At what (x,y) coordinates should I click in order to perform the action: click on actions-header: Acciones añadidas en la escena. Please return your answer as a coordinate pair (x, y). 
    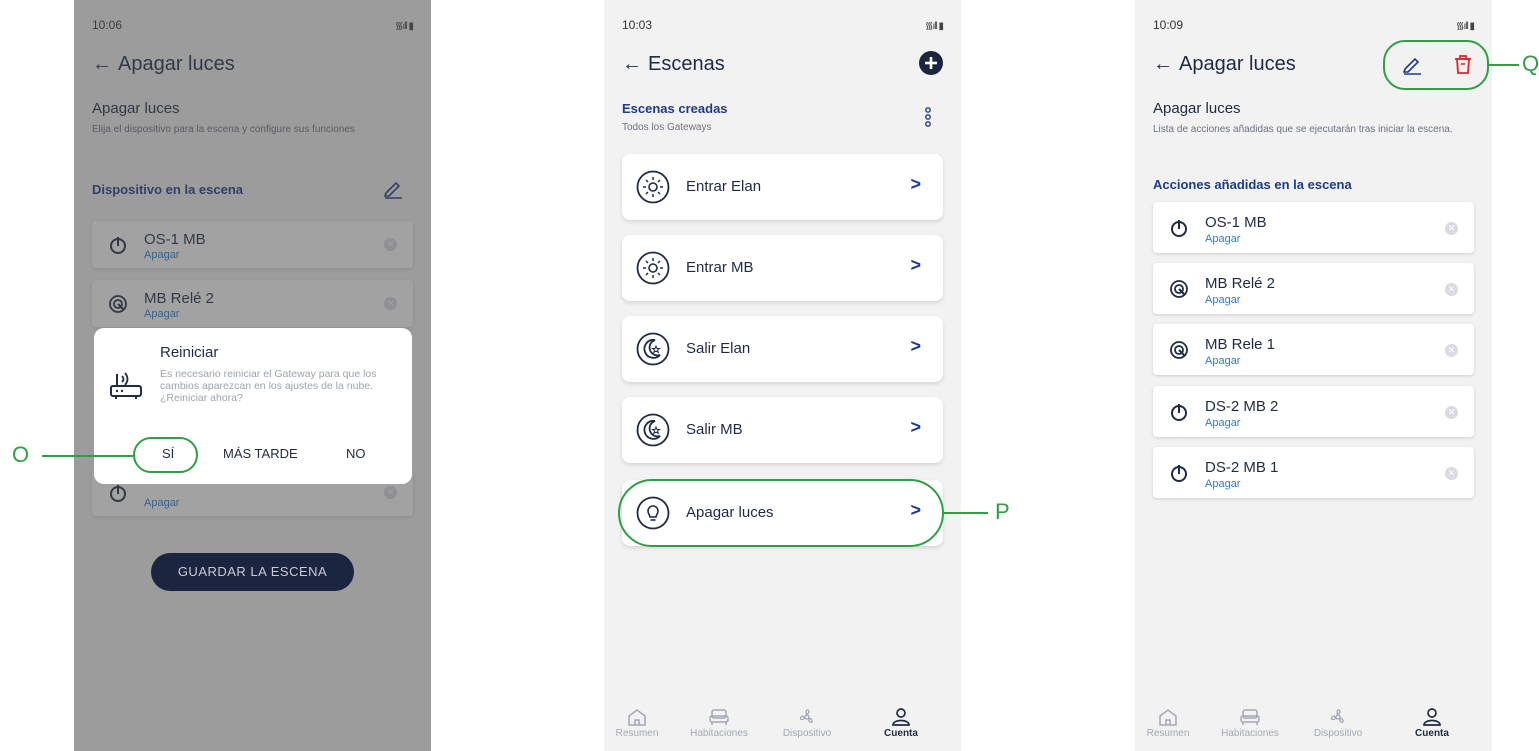
    Looking at the image, I should click on (1252, 184).